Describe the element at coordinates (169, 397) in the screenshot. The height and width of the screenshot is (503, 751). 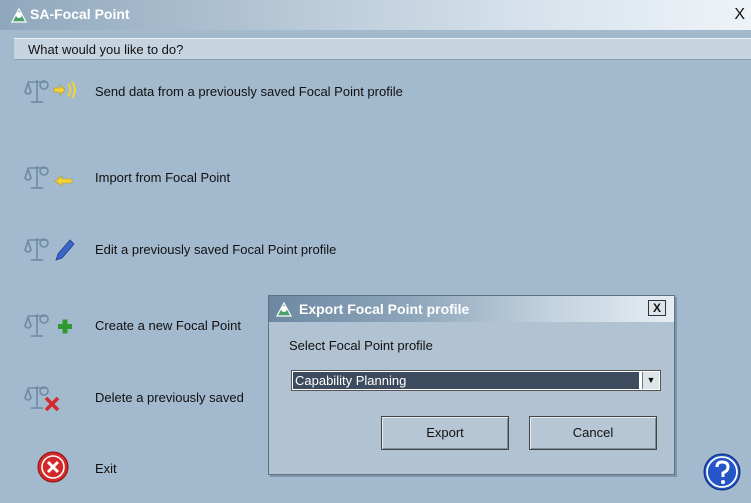
I see `delete-profile-label: Delete a previously saved` at that location.